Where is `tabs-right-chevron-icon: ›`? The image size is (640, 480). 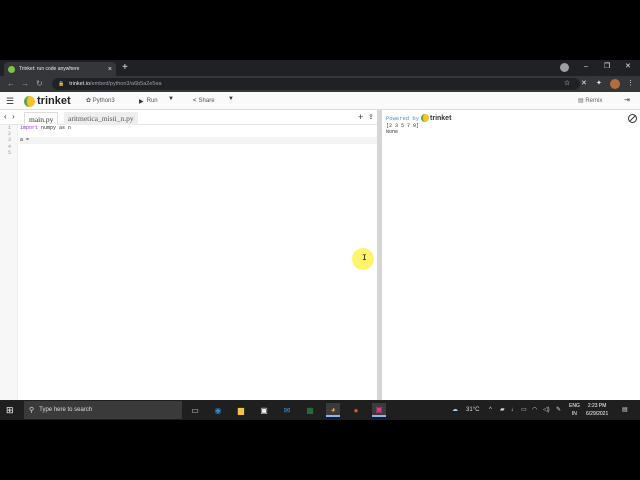
tabs-right-chevron-icon: › is located at coordinates (13, 117).